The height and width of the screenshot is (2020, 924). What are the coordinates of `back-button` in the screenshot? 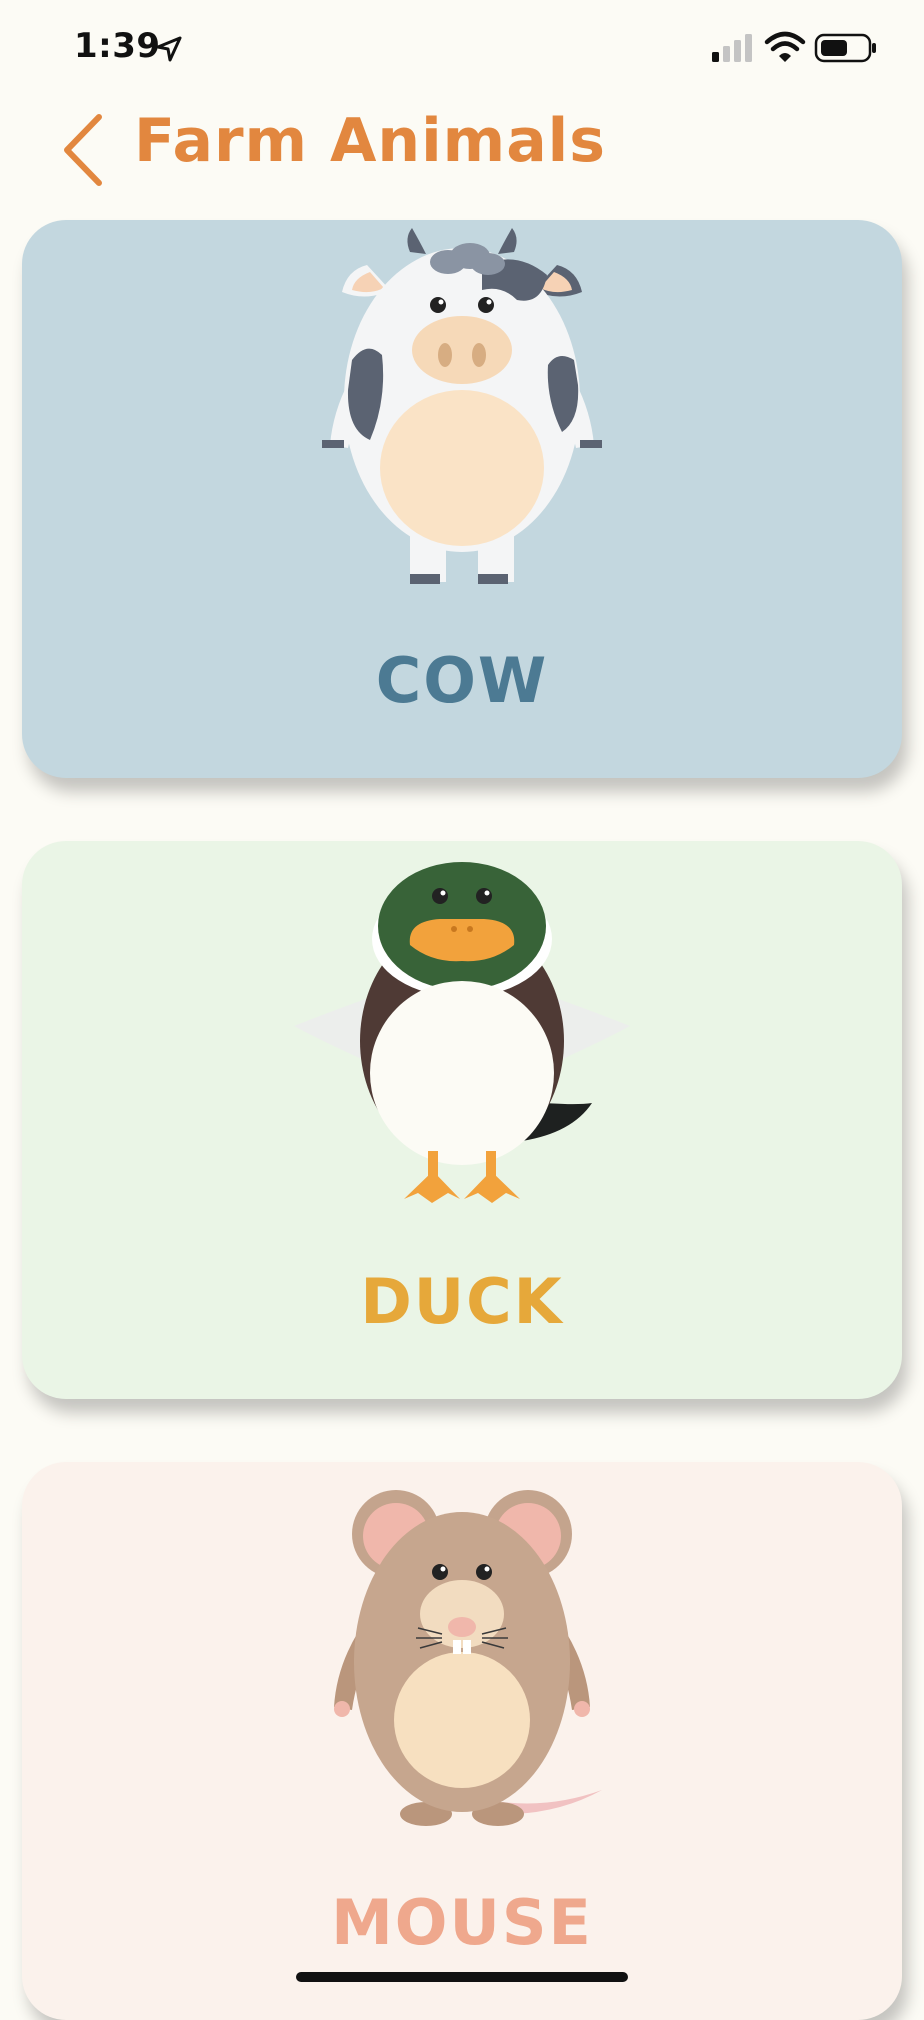 It's located at (82, 150).